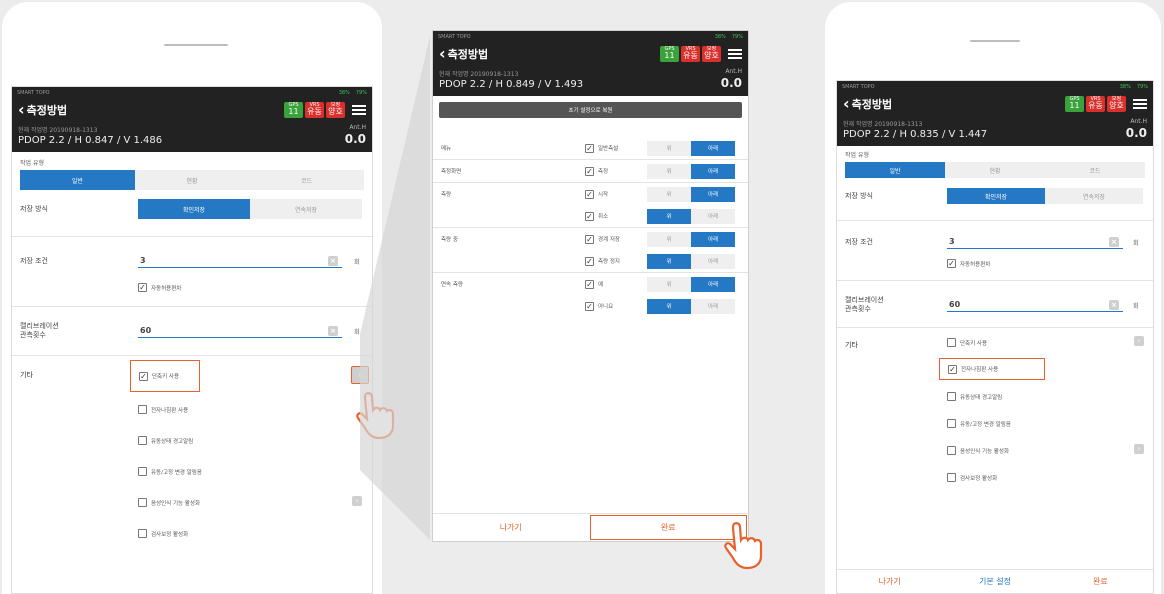 The width and height of the screenshot is (1164, 594). I want to click on status-bar: SMART TOPO 38% 79%, so click(192, 92).